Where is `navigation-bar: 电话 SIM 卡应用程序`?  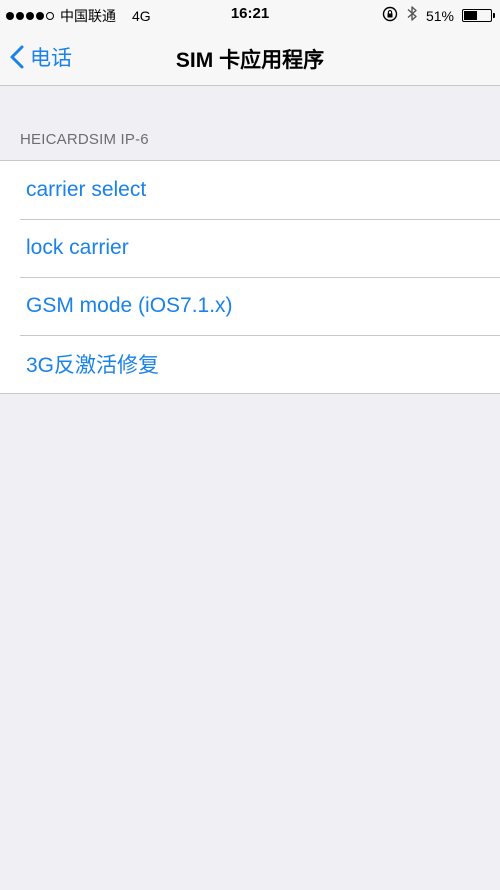
navigation-bar: 电话 SIM 卡应用程序 is located at coordinates (250, 58).